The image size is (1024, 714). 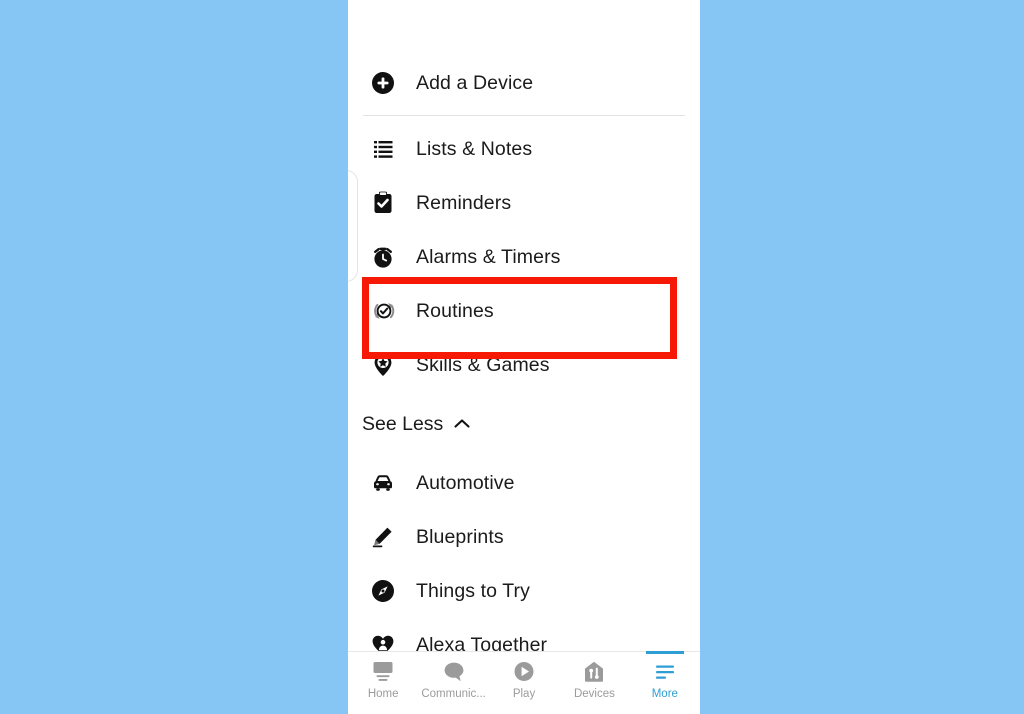 I want to click on menu-item-reminders: Reminders, so click(x=524, y=203).